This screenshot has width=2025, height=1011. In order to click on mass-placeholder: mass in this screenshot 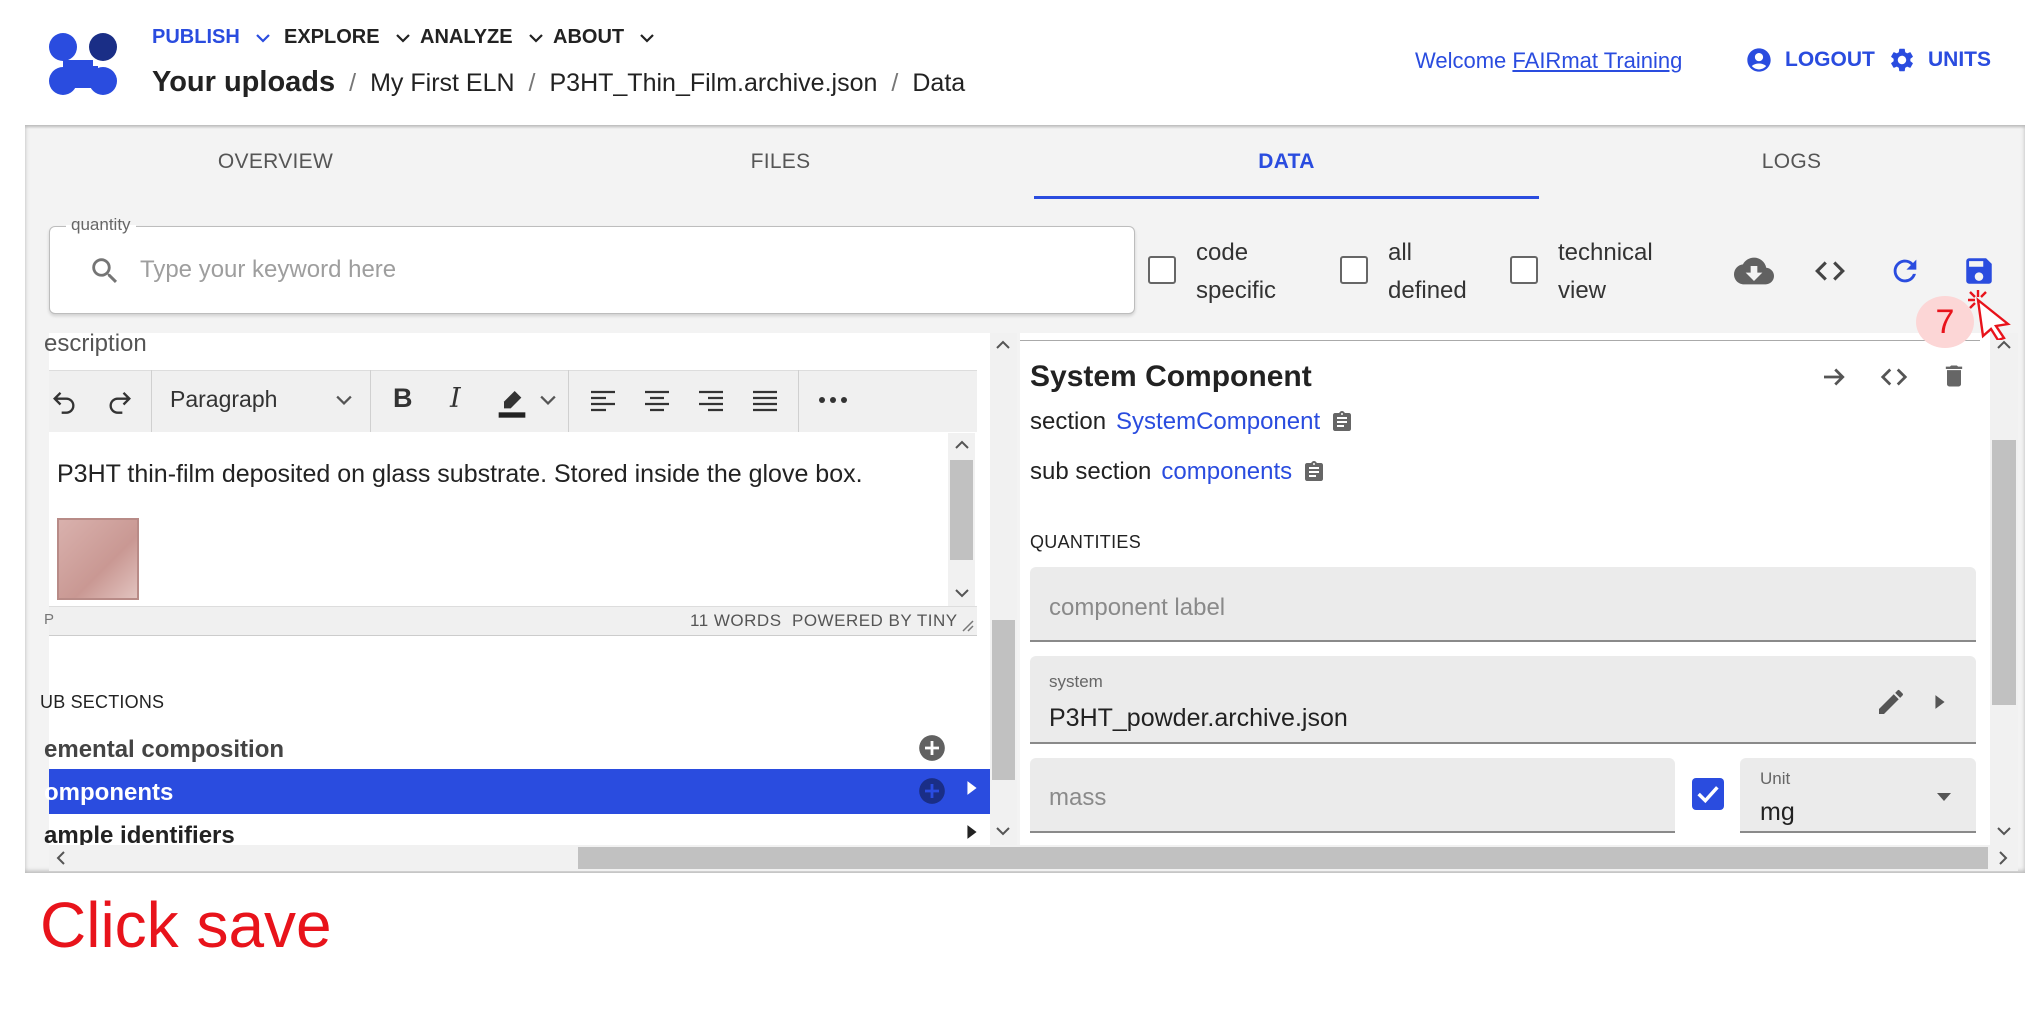, I will do `click(1078, 797)`.